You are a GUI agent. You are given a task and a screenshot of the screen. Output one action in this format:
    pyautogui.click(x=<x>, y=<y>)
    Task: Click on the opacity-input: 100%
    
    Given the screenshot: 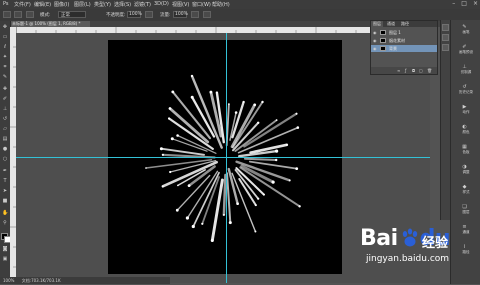 What is the action you would take?
    pyautogui.click(x=134, y=14)
    